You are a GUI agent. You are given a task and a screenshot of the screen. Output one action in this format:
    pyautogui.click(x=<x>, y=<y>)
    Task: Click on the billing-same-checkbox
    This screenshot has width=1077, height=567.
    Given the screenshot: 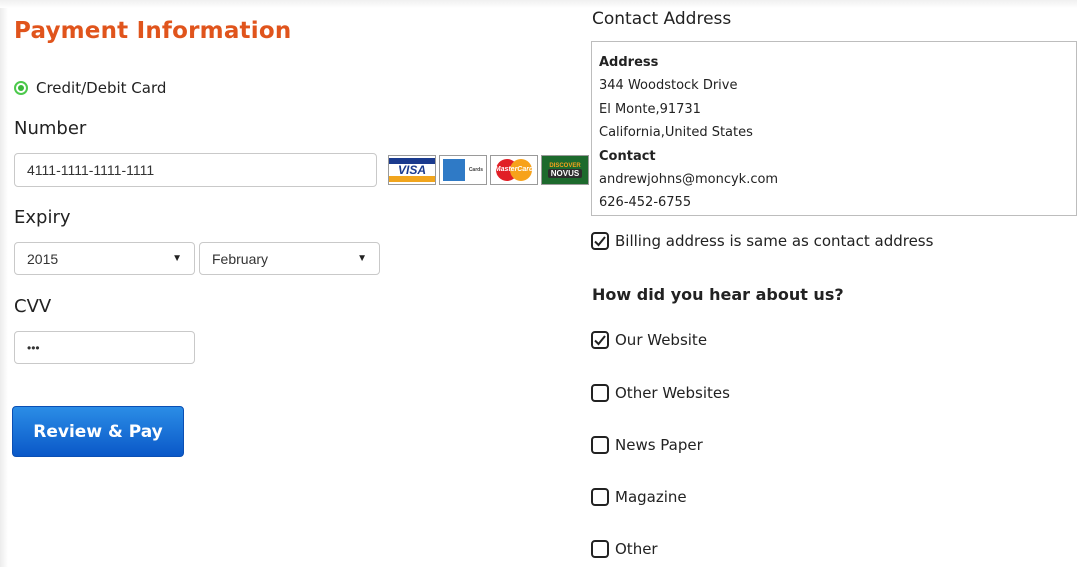 What is the action you would take?
    pyautogui.click(x=600, y=241)
    